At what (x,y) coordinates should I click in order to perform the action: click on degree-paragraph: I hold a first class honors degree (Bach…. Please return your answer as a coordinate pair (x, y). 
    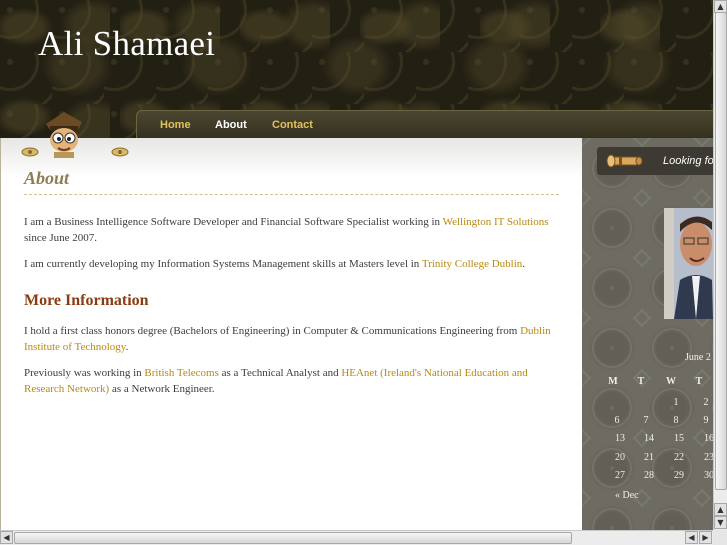
    Looking at the image, I should click on (287, 339).